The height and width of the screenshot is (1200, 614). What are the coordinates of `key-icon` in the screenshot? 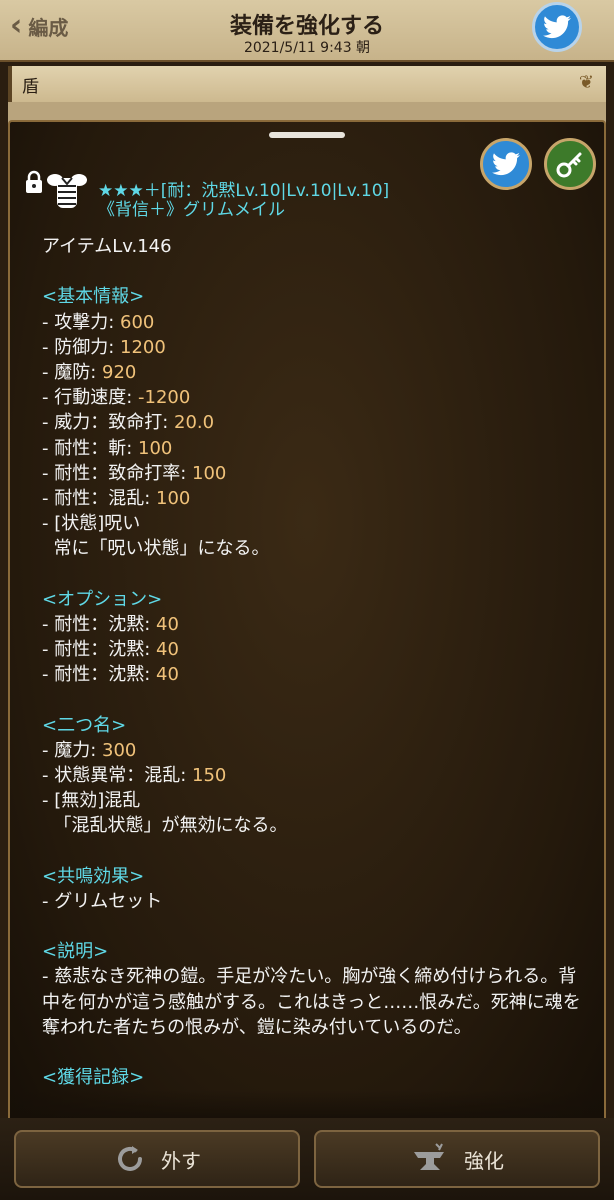 It's located at (569, 165).